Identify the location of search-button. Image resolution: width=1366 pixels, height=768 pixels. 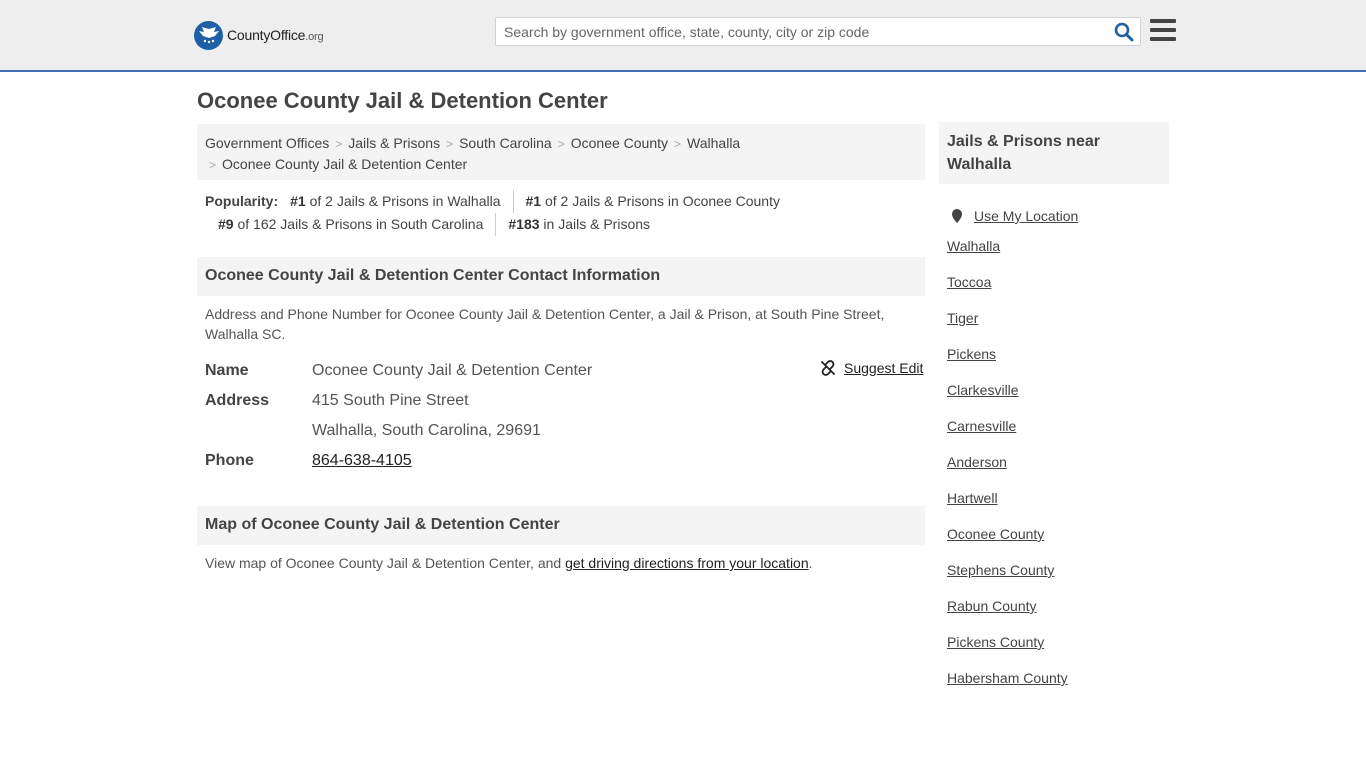
(1124, 32).